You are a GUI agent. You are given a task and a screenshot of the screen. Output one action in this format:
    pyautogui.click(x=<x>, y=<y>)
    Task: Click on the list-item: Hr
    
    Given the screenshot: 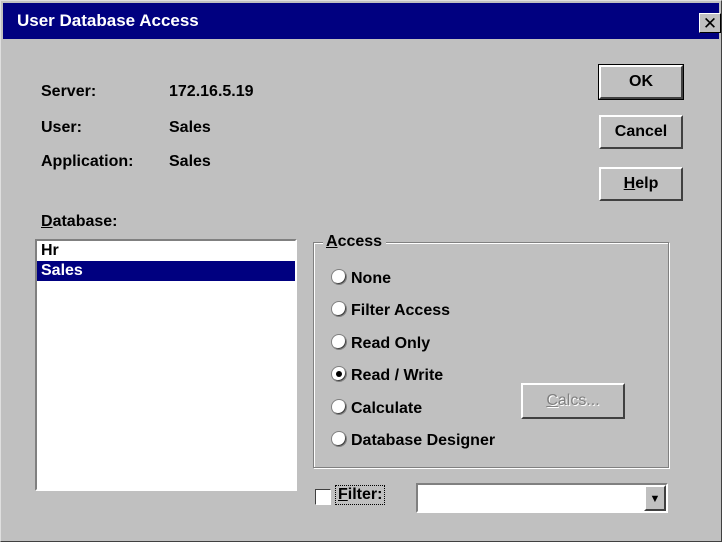 What is the action you would take?
    pyautogui.click(x=166, y=251)
    